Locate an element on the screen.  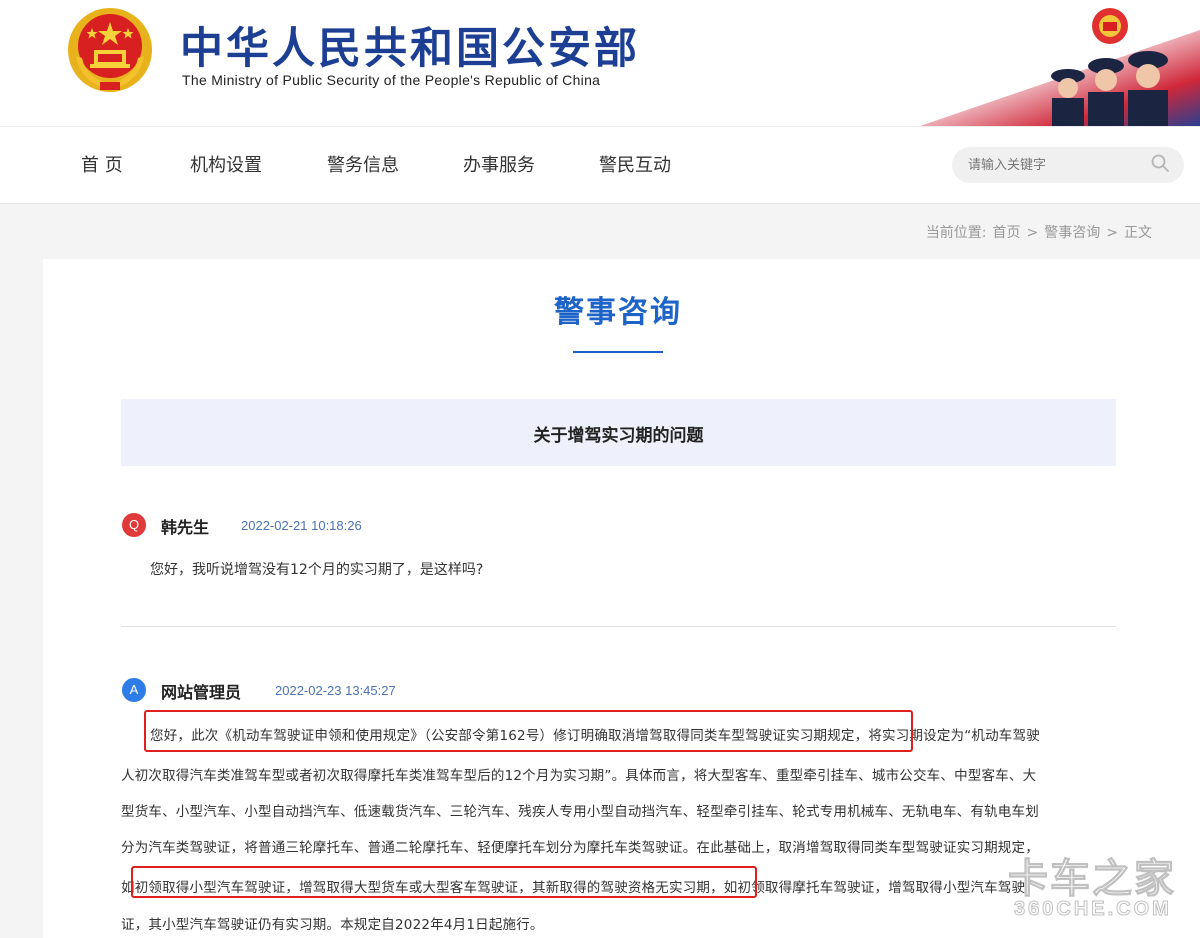
answer-line: 证，其小型汽车驾驶证仍有实习期。本规定自2022年4月1日起施行。 is located at coordinates (332, 925).